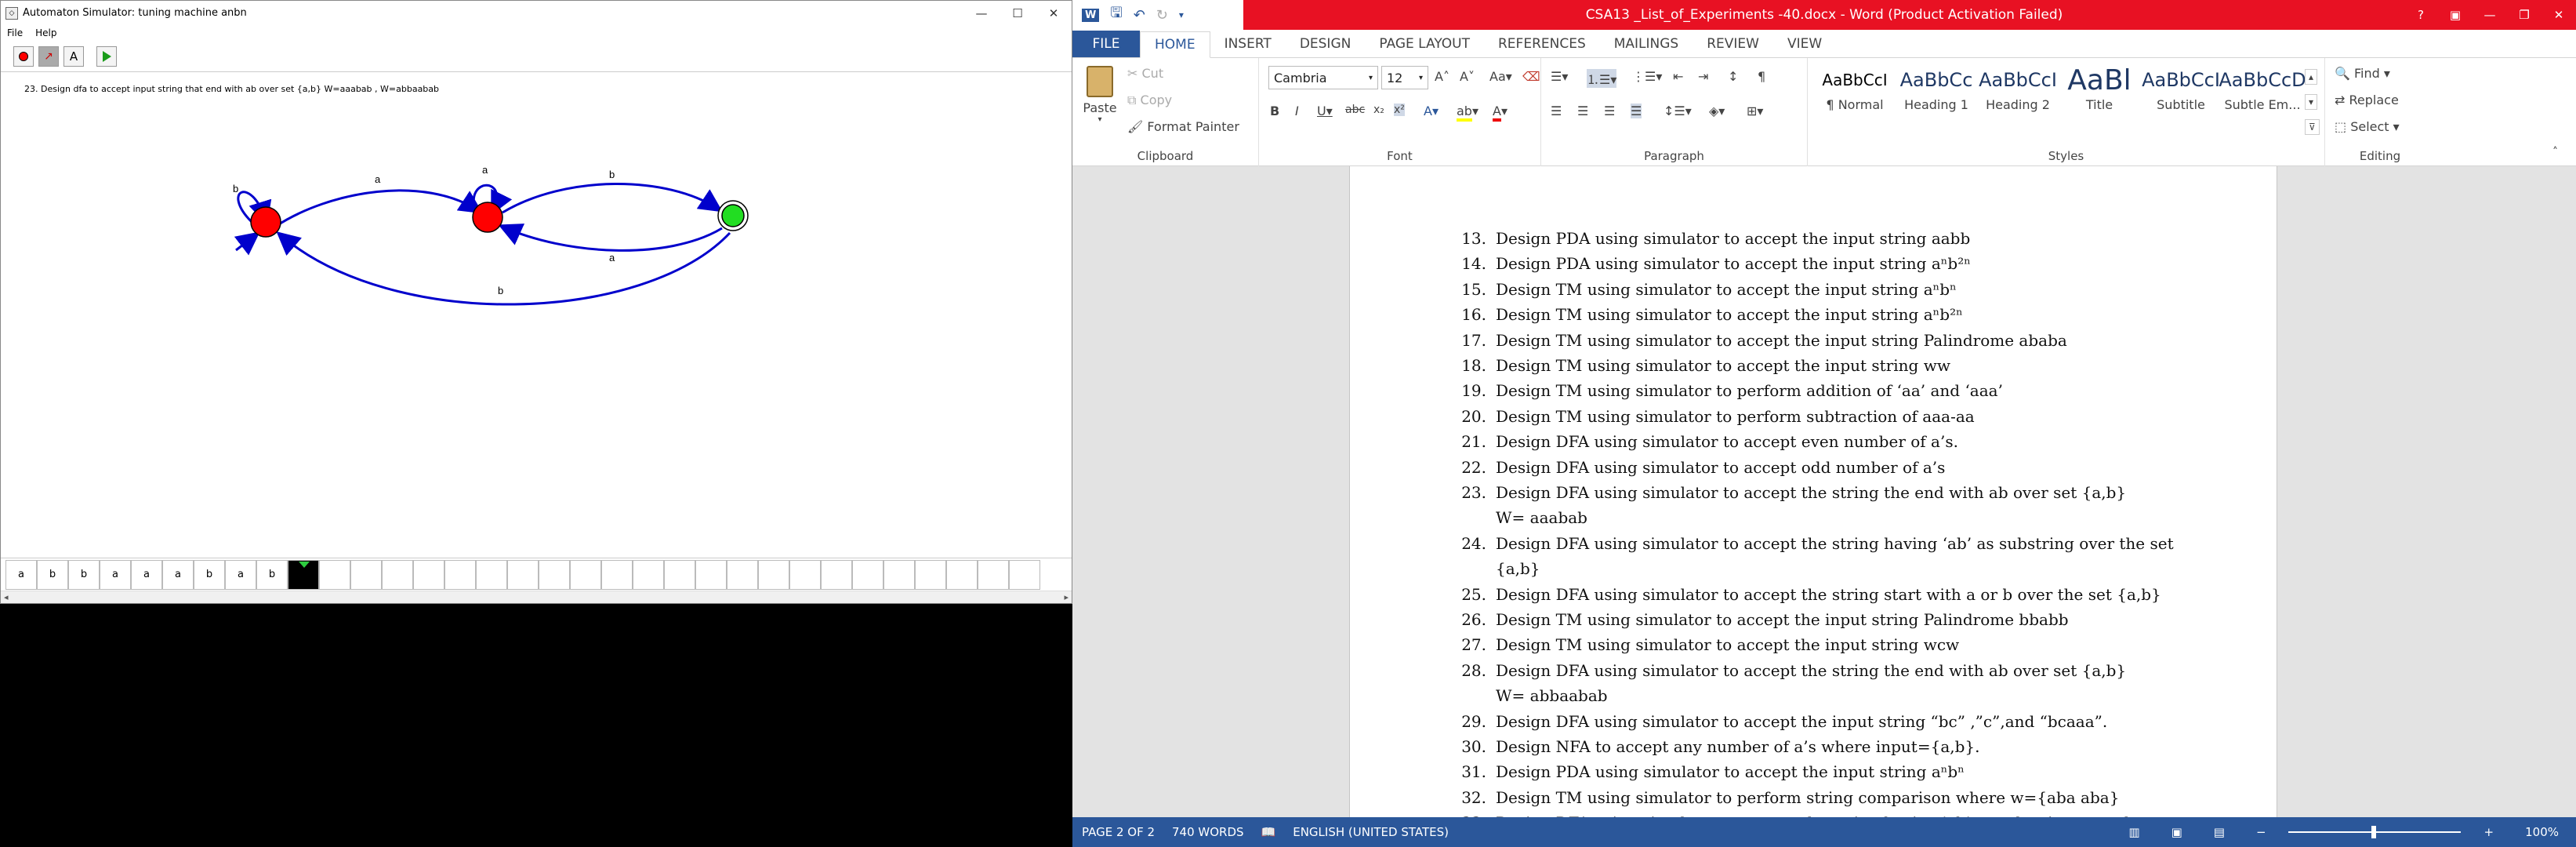  What do you see at coordinates (487, 217) in the screenshot?
I see `state-q1` at bounding box center [487, 217].